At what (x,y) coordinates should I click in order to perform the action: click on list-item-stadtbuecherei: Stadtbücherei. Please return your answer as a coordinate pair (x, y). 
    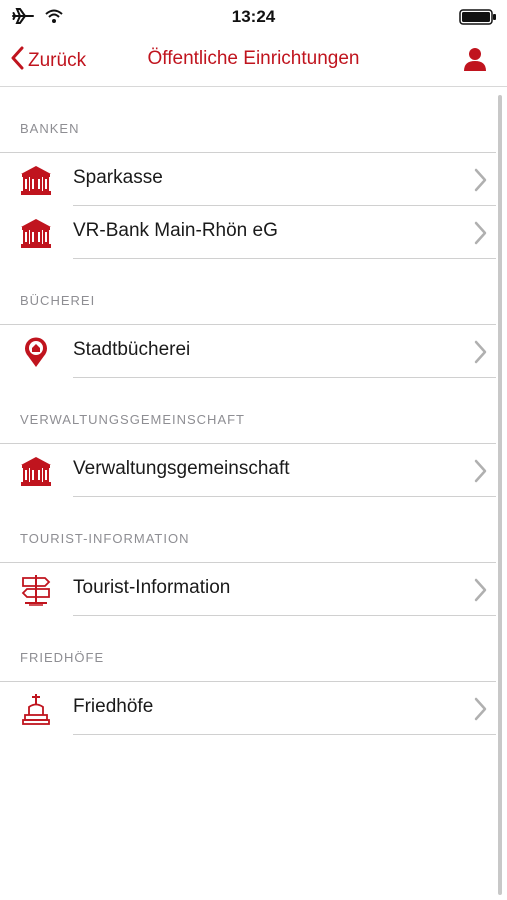
    Looking at the image, I should click on (248, 351).